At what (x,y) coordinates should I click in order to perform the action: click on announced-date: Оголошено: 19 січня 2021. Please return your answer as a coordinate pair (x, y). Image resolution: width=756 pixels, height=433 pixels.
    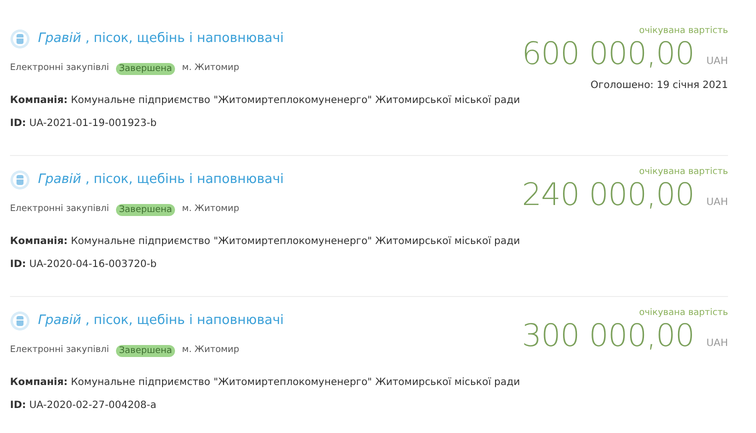
    Looking at the image, I should click on (659, 85).